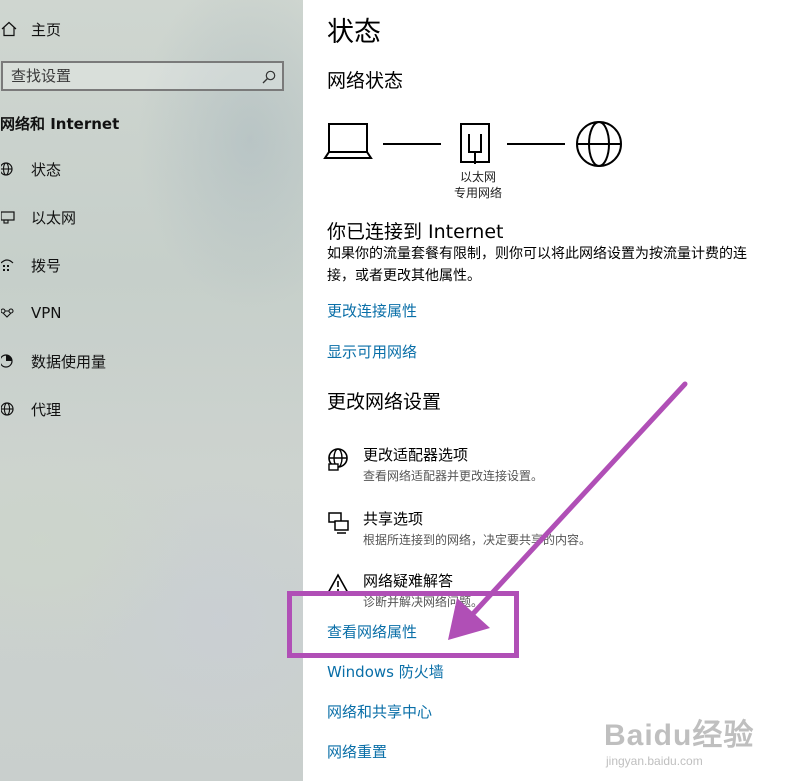 The height and width of the screenshot is (781, 790). What do you see at coordinates (599, 144) in the screenshot?
I see `internet-globe-icon` at bounding box center [599, 144].